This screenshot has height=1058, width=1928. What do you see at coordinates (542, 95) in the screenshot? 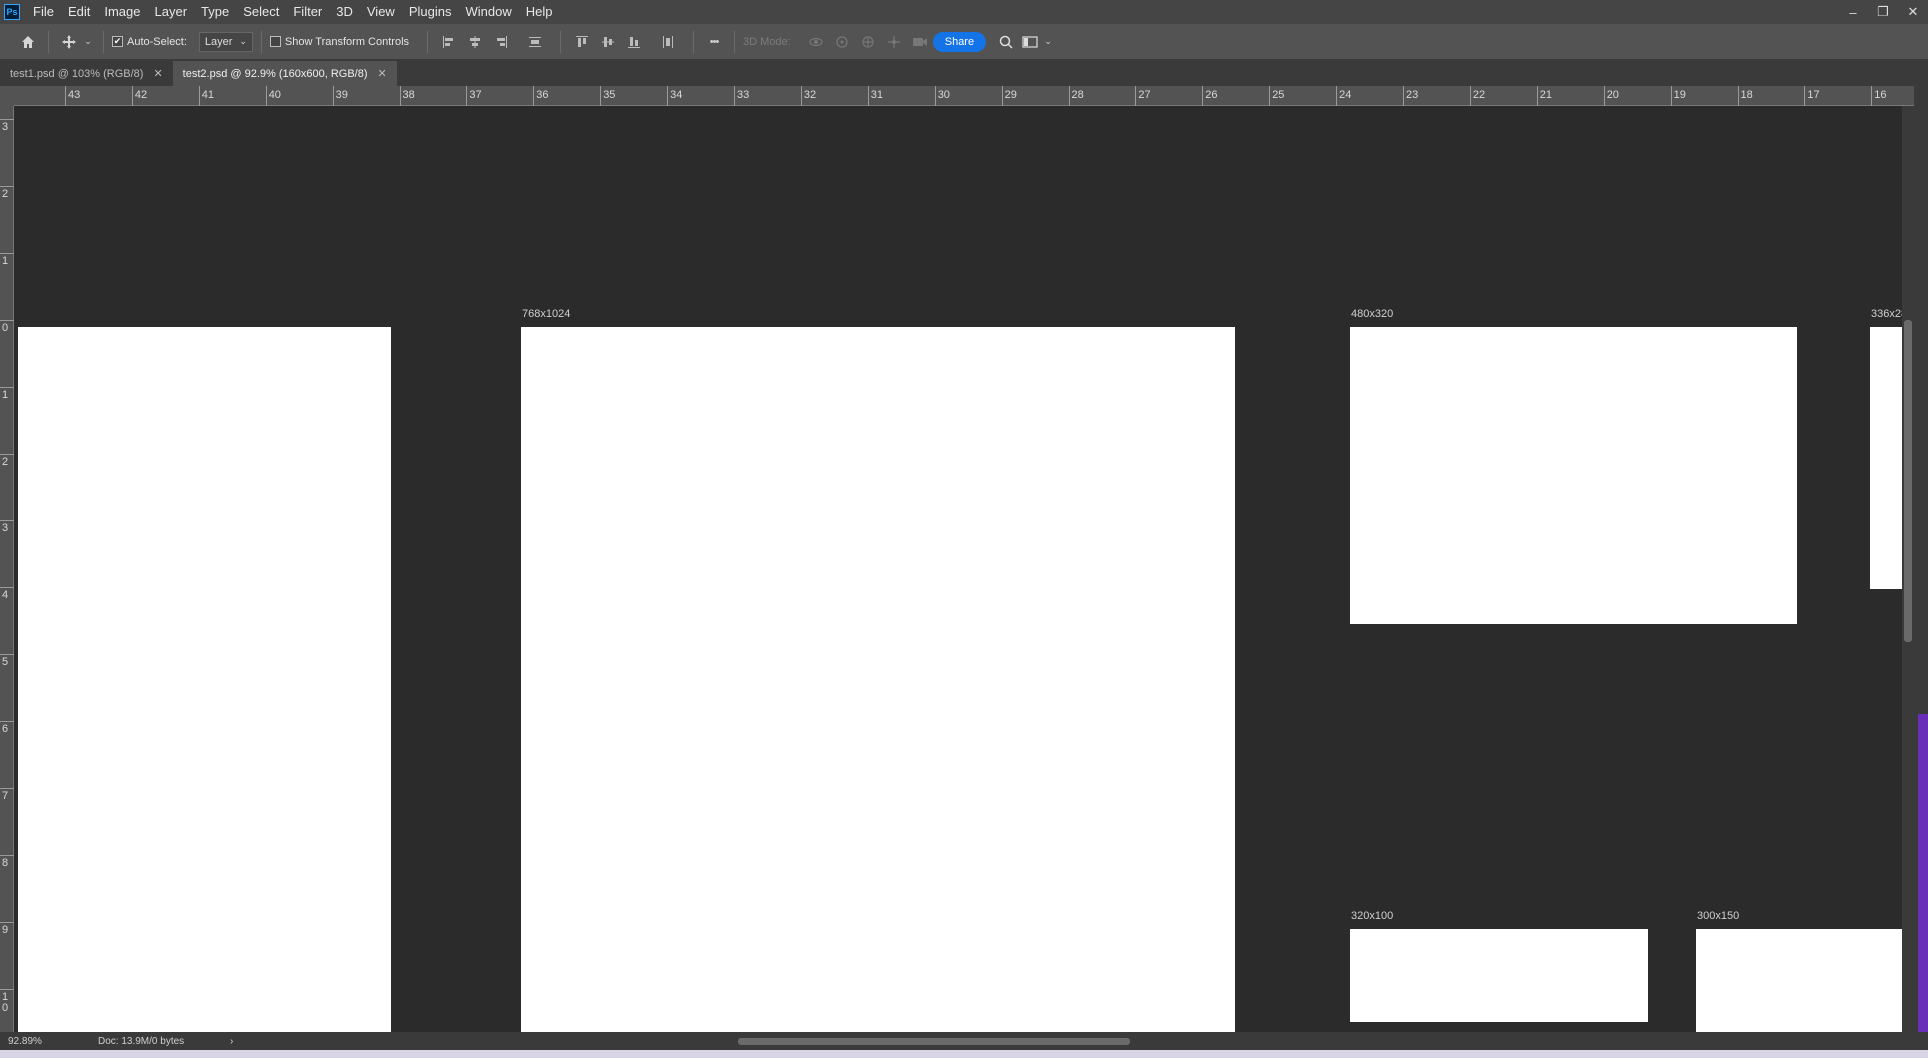
I see `ruler-tick-label: 36` at bounding box center [542, 95].